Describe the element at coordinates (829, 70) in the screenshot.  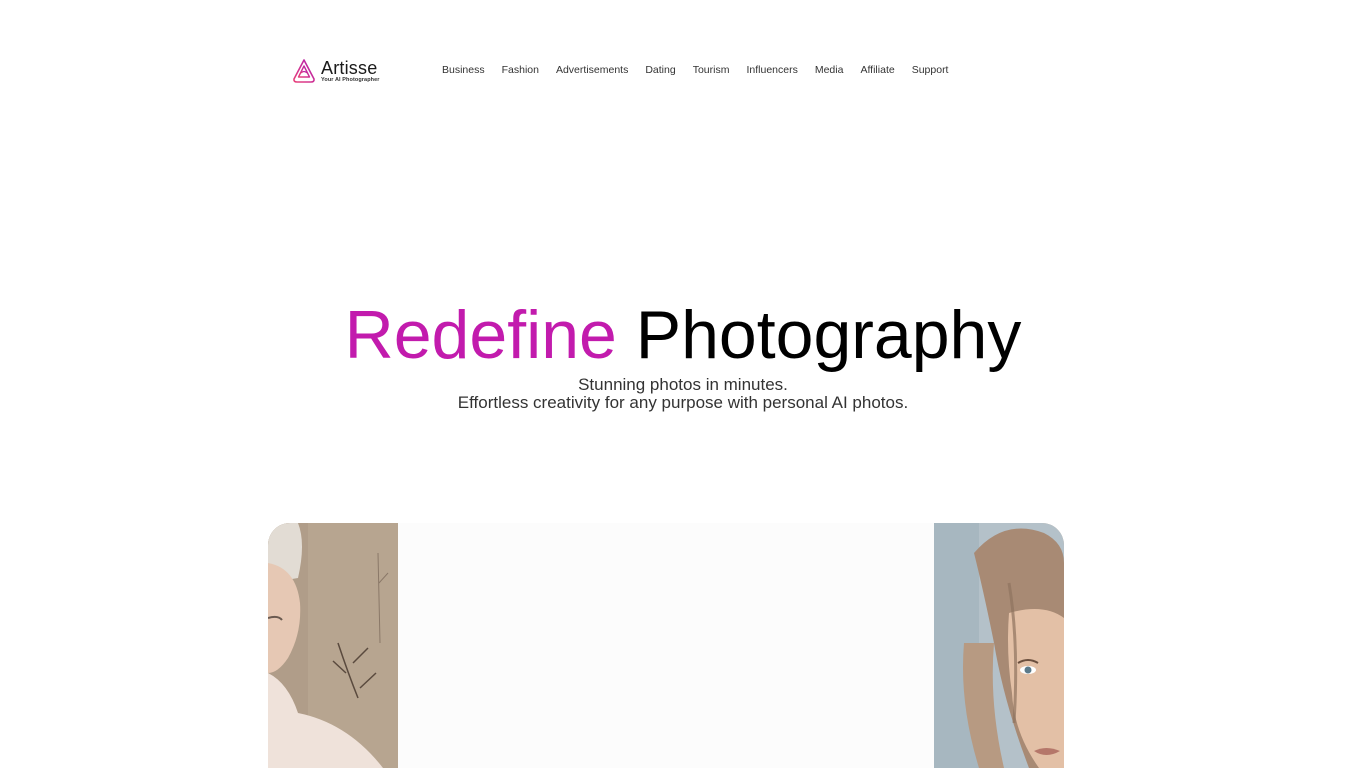
I see `nav-item-media: Media` at that location.